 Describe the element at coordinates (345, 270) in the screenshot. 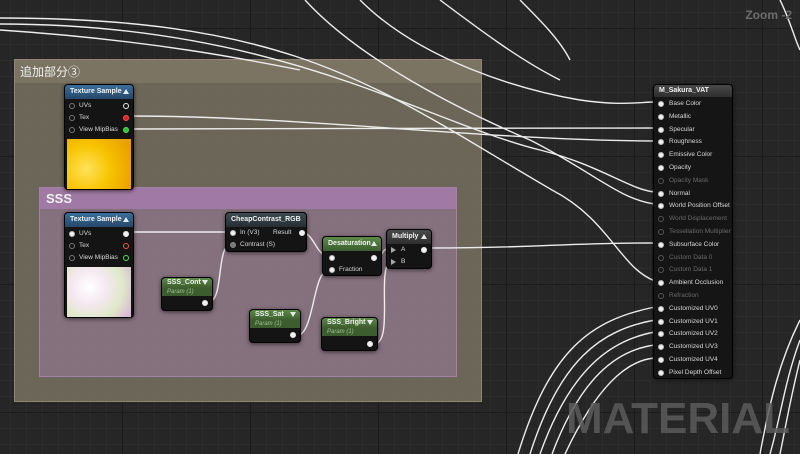

I see `pin-row-fraction: Fraction` at that location.